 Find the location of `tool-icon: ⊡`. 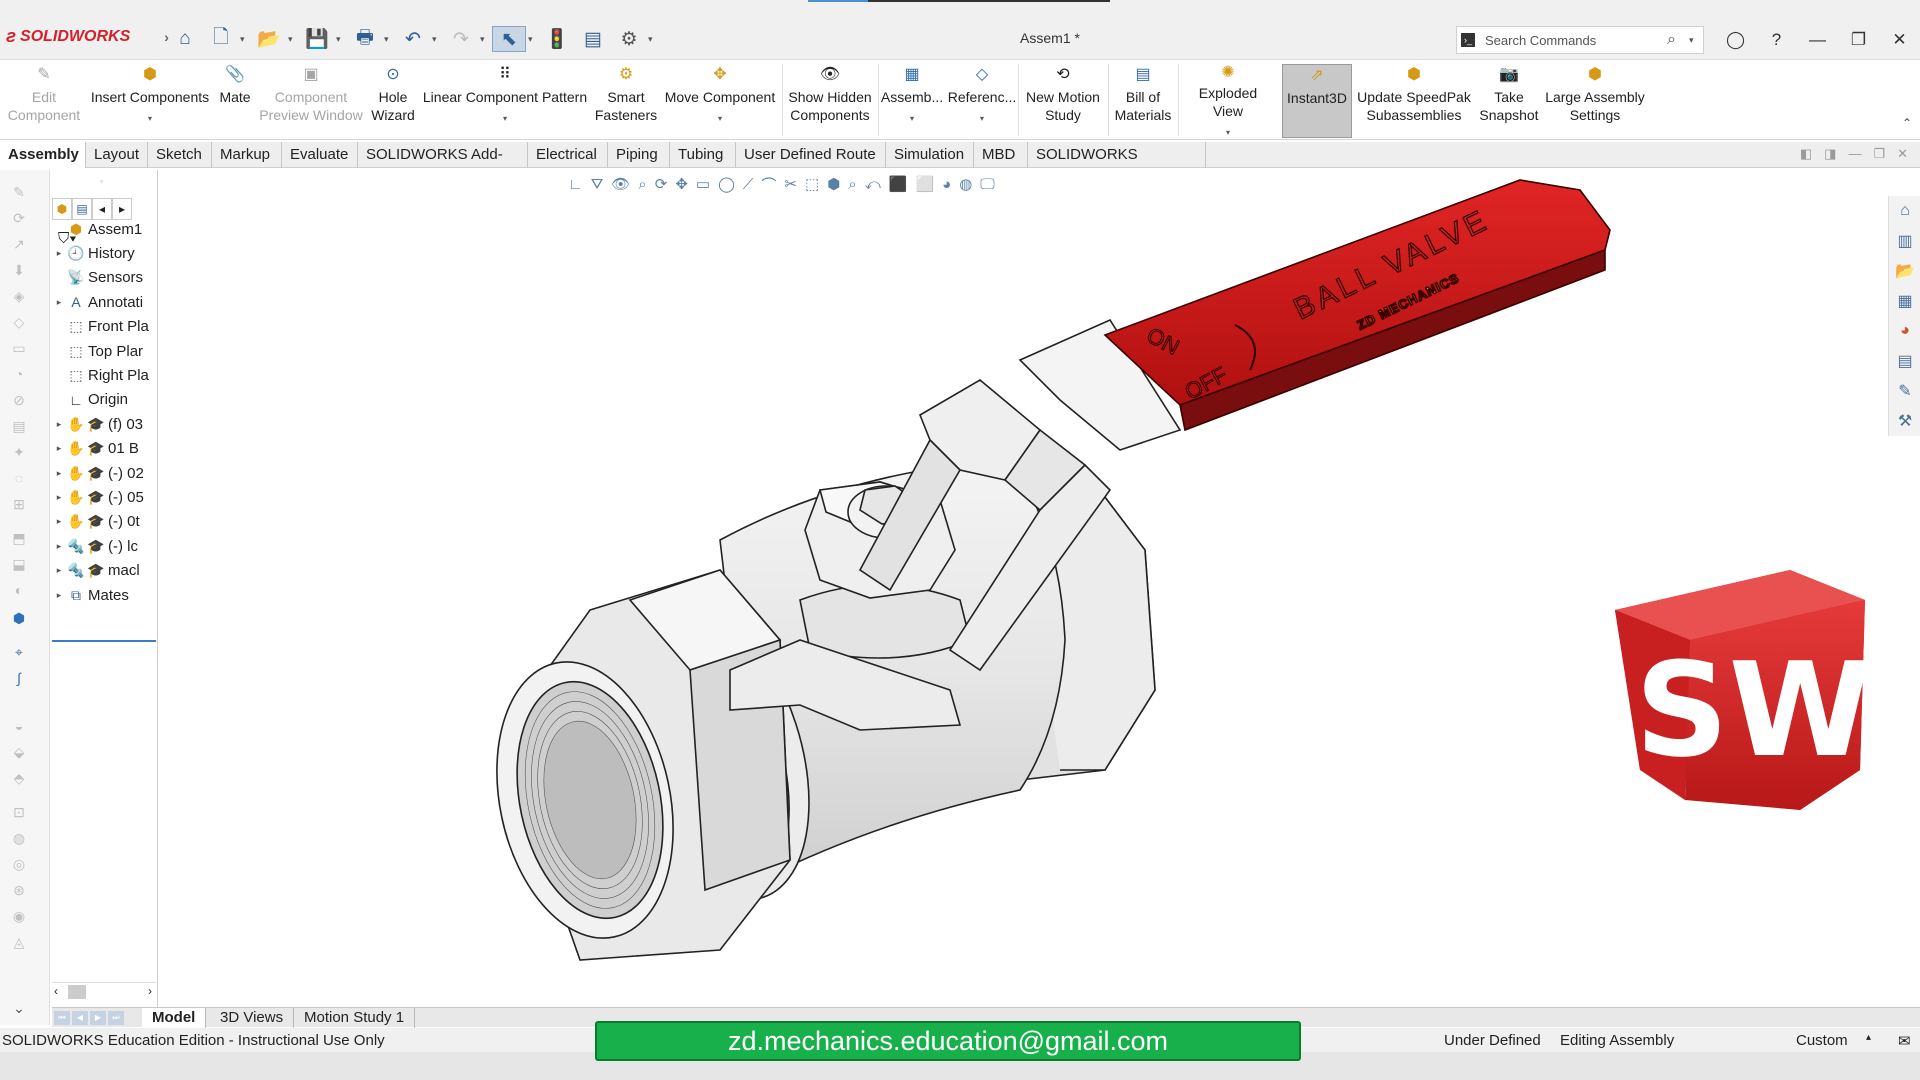

tool-icon: ⊡ is located at coordinates (19, 813).